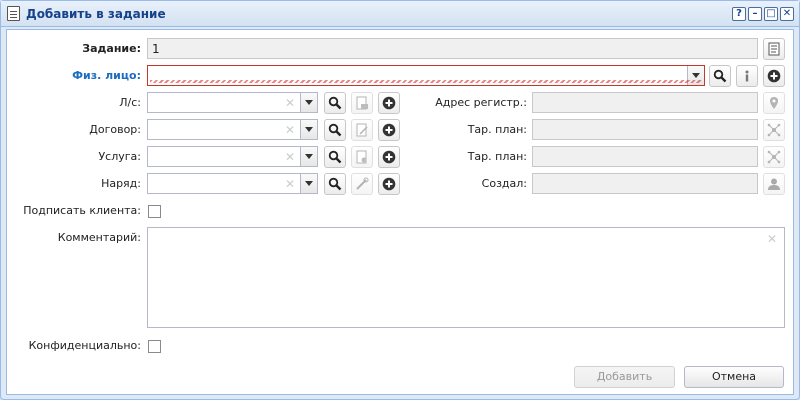 The width and height of the screenshot is (800, 400). I want to click on cancel-button: Отмена, so click(734, 377).